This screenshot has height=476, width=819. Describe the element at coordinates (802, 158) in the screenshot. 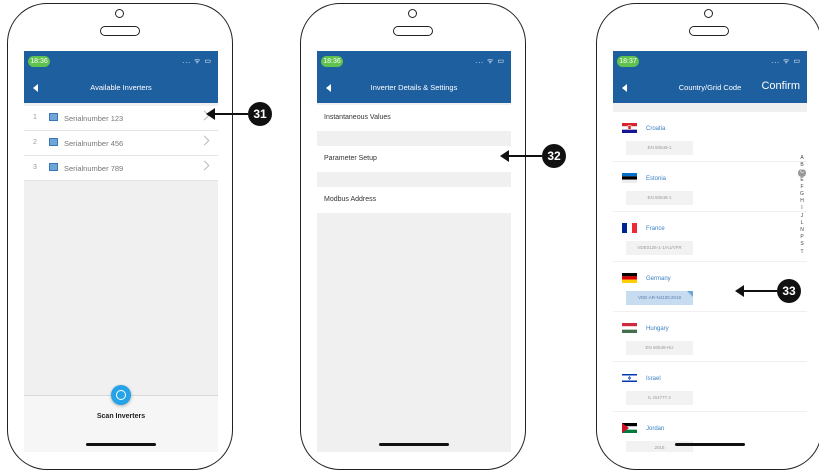

I see `index-letter: A` at that location.